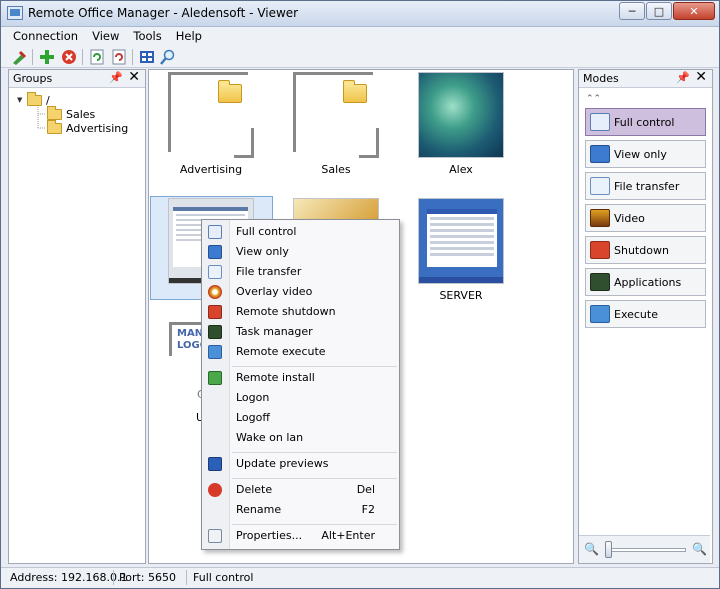 This screenshot has height=589, width=720. Describe the element at coordinates (645, 250) in the screenshot. I see `mode-shutdown: Shutdown` at that location.